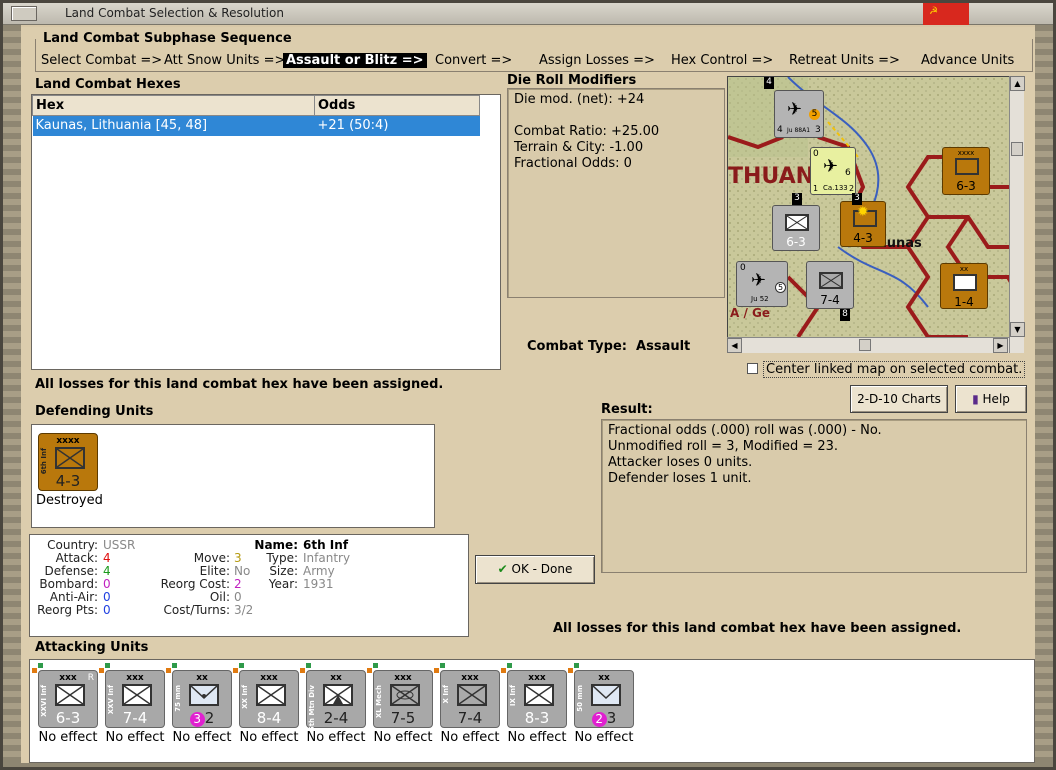  I want to click on mod-line-spacer, so click(616, 116).